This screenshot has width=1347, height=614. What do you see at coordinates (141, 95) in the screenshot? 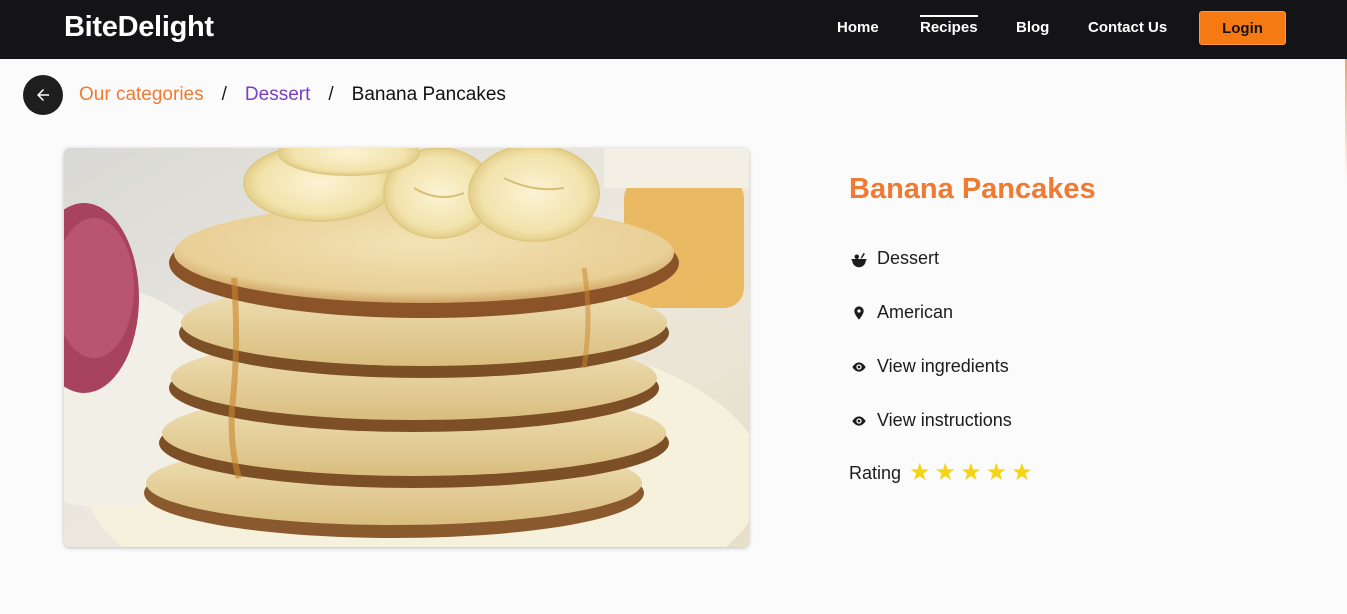
I see `breadcrumb-our-categories: Our categories` at bounding box center [141, 95].